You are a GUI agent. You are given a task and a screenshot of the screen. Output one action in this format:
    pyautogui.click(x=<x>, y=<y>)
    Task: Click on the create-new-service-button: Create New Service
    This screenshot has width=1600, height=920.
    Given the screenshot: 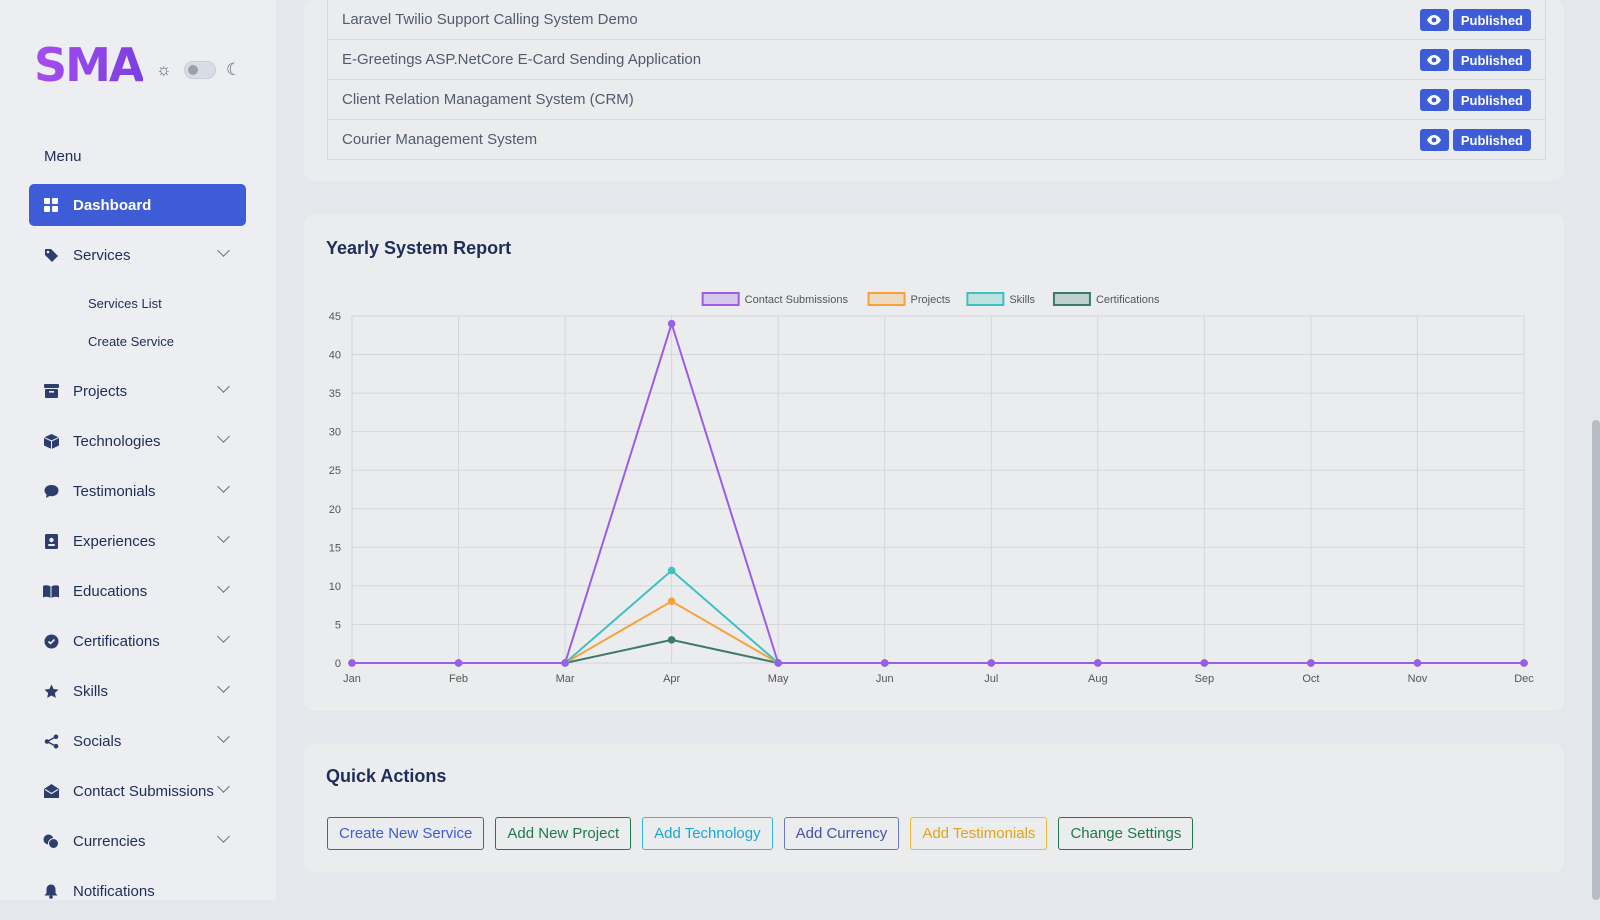 What is the action you would take?
    pyautogui.click(x=406, y=833)
    